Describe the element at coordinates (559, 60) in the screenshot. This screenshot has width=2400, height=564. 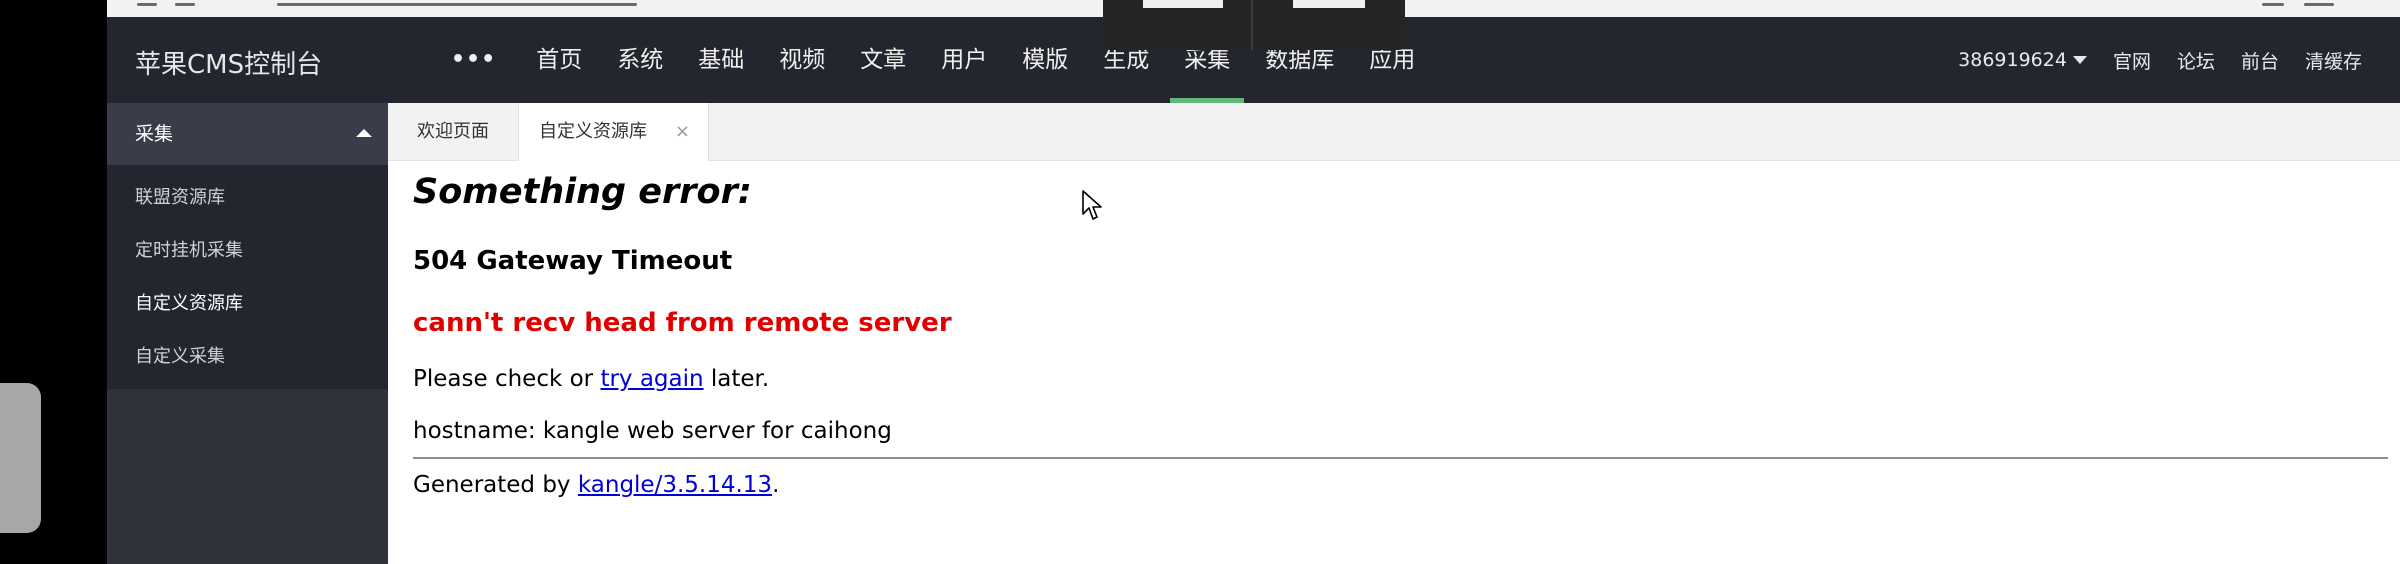
I see `nav-item-home: 首页` at that location.